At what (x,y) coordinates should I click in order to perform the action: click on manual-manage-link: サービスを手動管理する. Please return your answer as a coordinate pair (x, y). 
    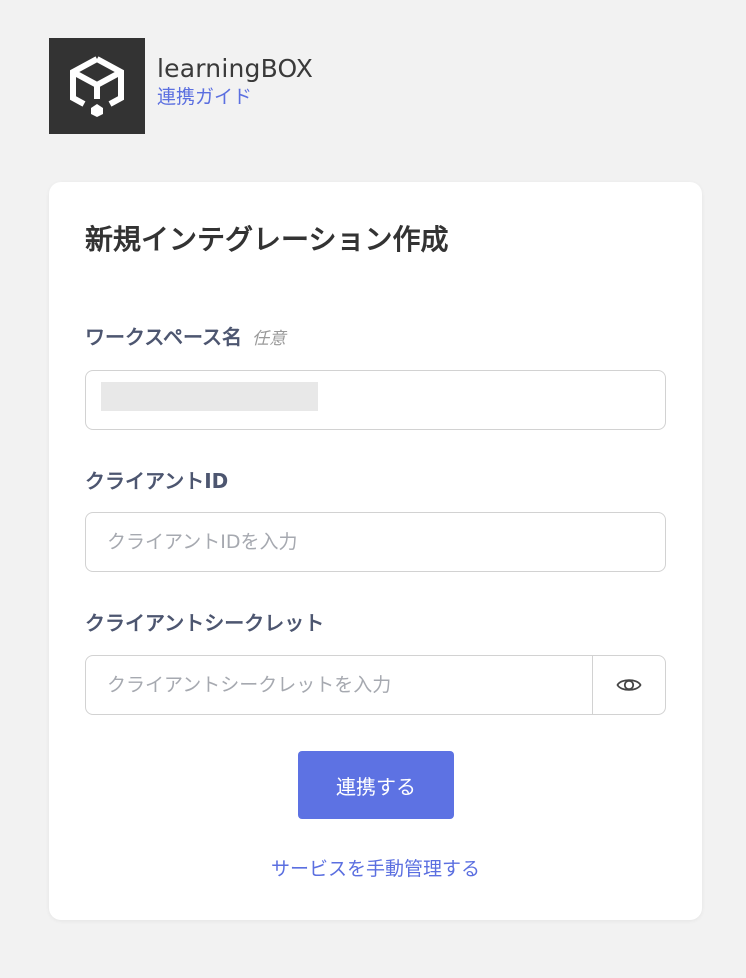
    Looking at the image, I should click on (375, 869).